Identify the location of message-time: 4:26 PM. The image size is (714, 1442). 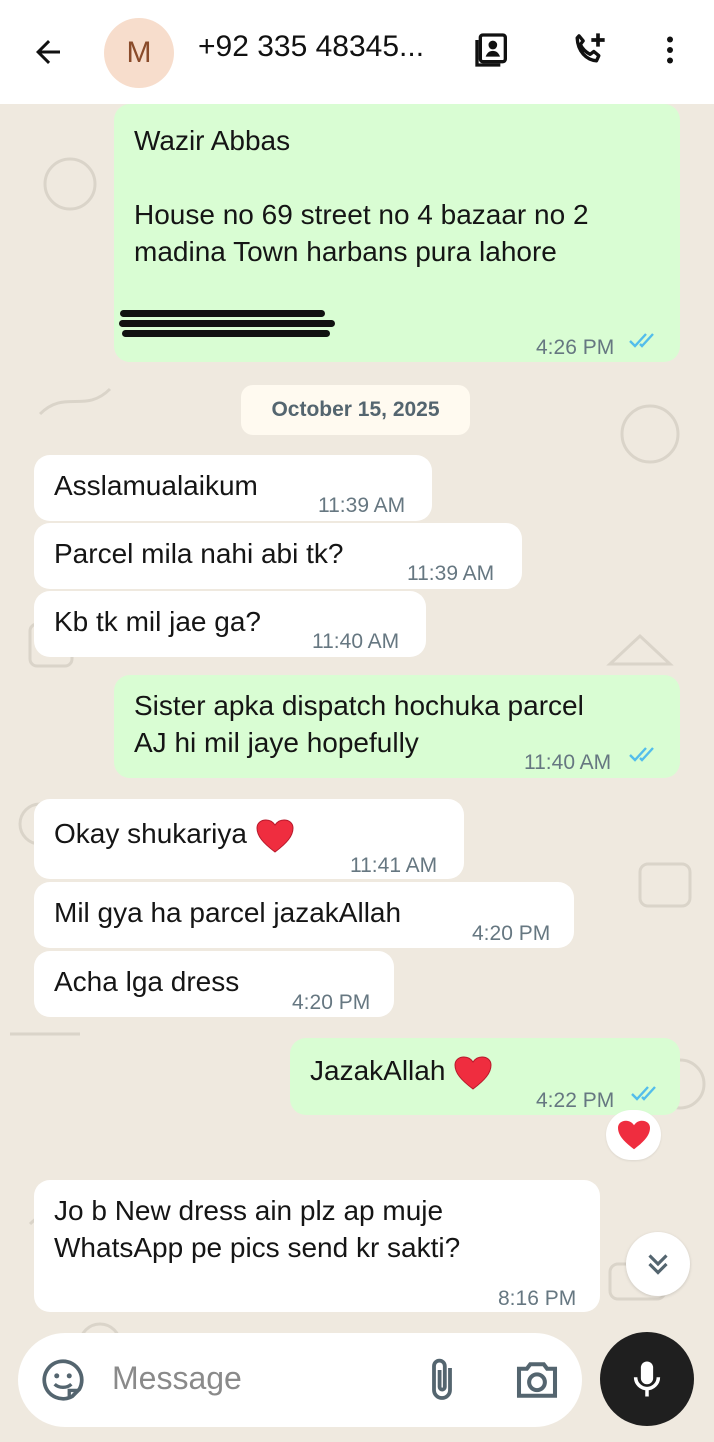
(575, 347).